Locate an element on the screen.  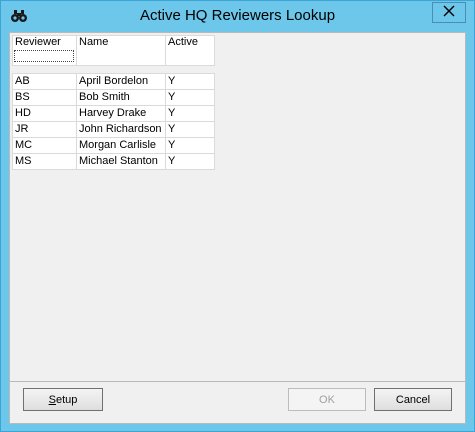
close-button is located at coordinates (449, 12).